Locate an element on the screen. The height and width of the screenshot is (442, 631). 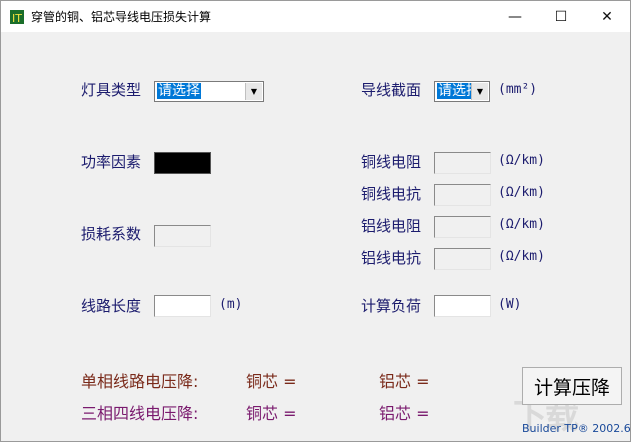
lamp-type-label: 灯具类型 is located at coordinates (111, 90).